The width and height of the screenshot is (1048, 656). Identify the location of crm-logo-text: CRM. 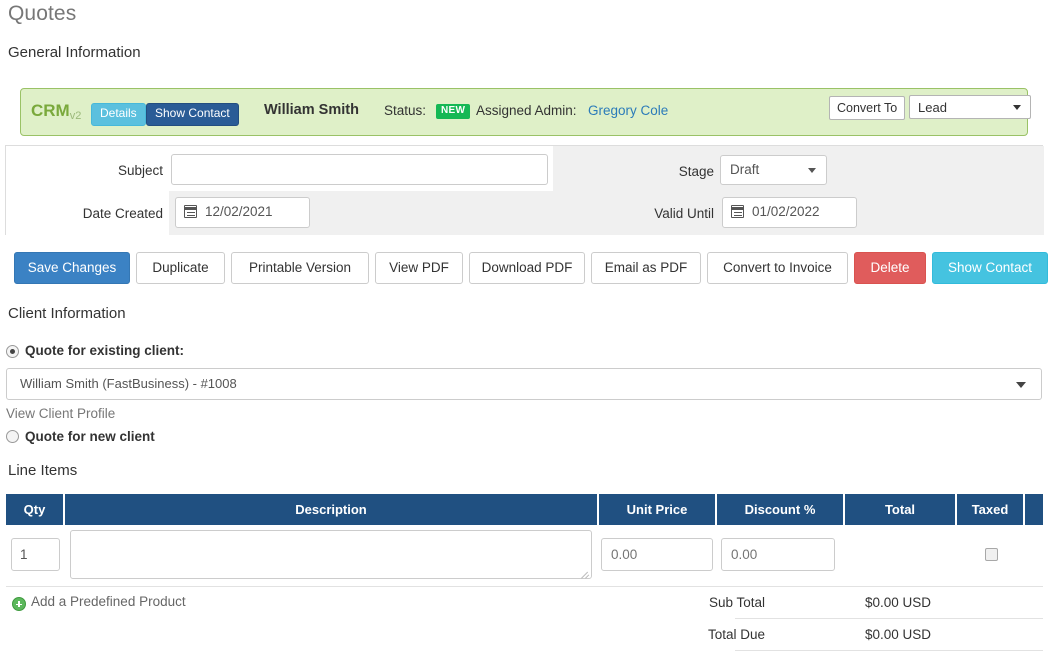
(50, 110).